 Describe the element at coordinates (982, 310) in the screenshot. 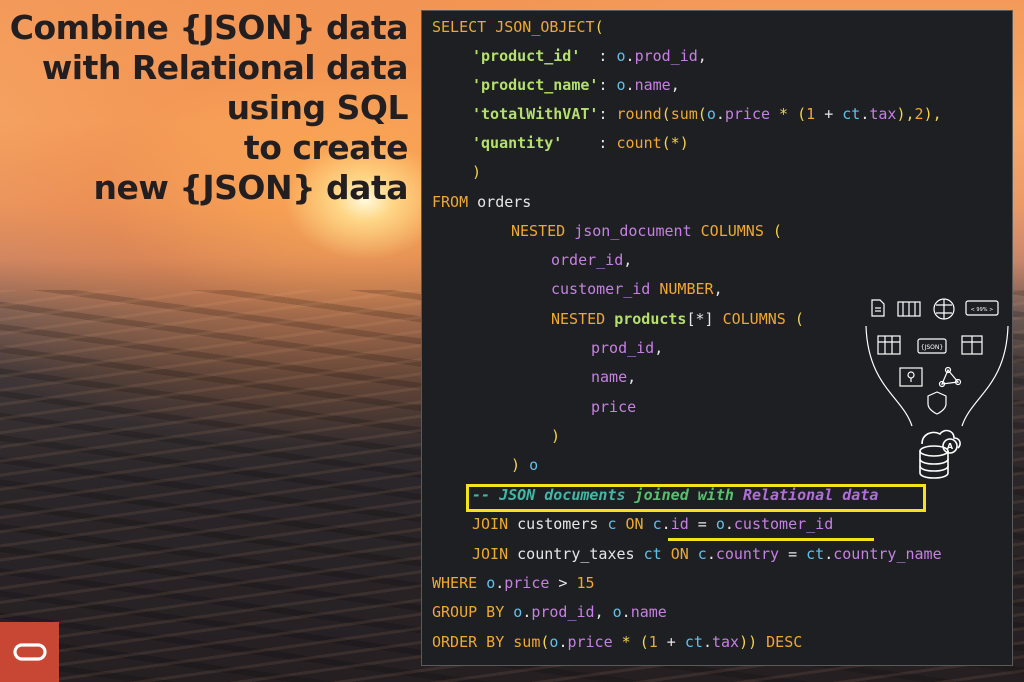

I see `percent-badge-label: < 99% >` at that location.